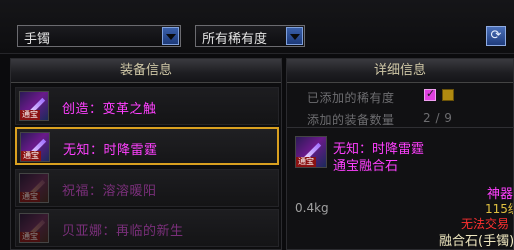 Image resolution: width=514 pixels, height=250 pixels. Describe the element at coordinates (146, 71) in the screenshot. I see `equipment-info-header: 装备信息` at that location.